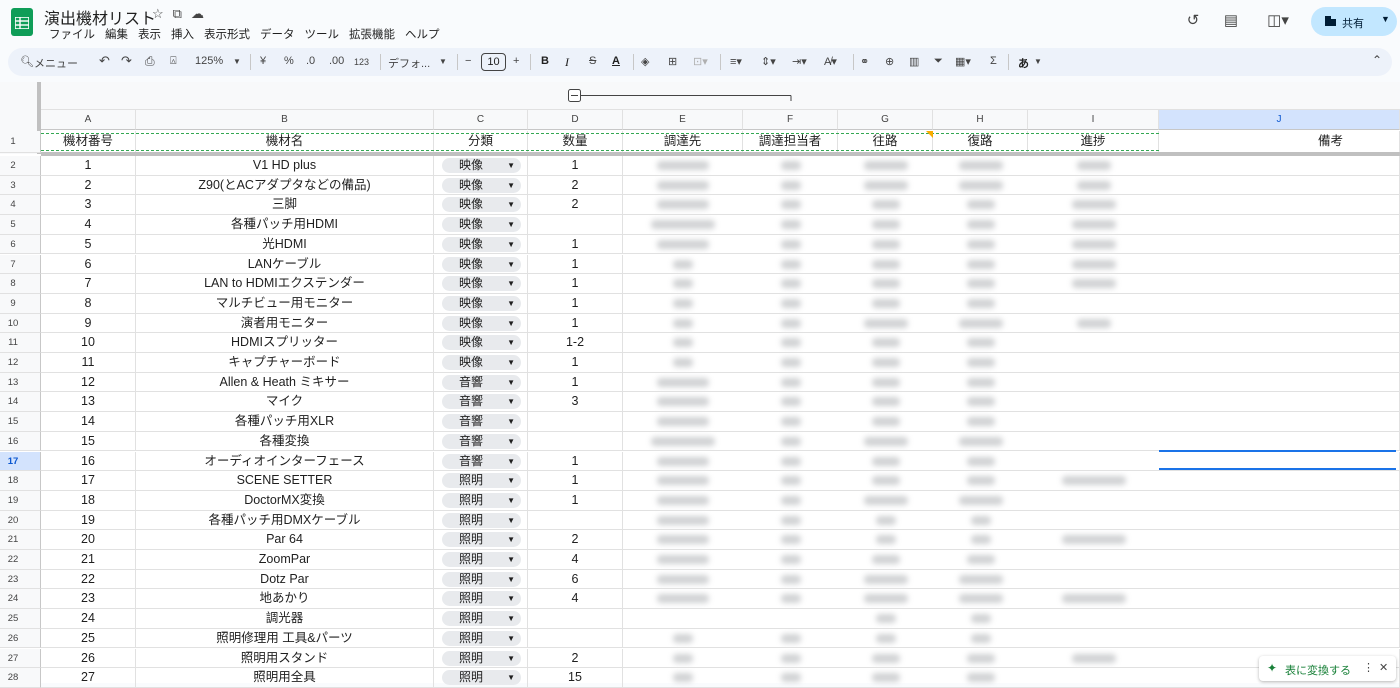 The height and width of the screenshot is (688, 1400). I want to click on equipment-name-cell: LAN to HDMIエクステンダー, so click(285, 284).